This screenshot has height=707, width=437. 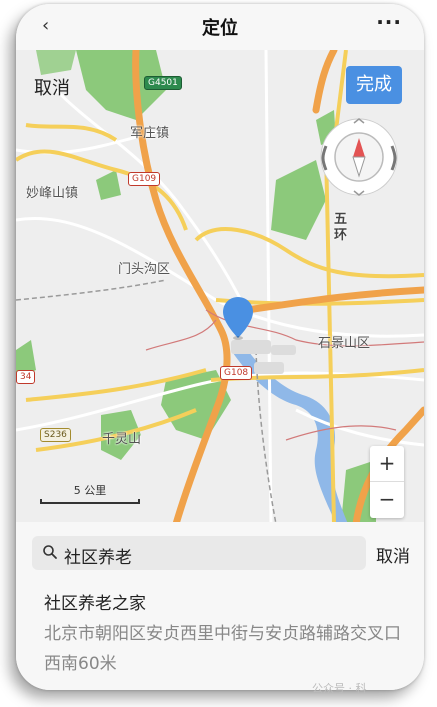 I want to click on scale-label: 5 公里, so click(x=90, y=490).